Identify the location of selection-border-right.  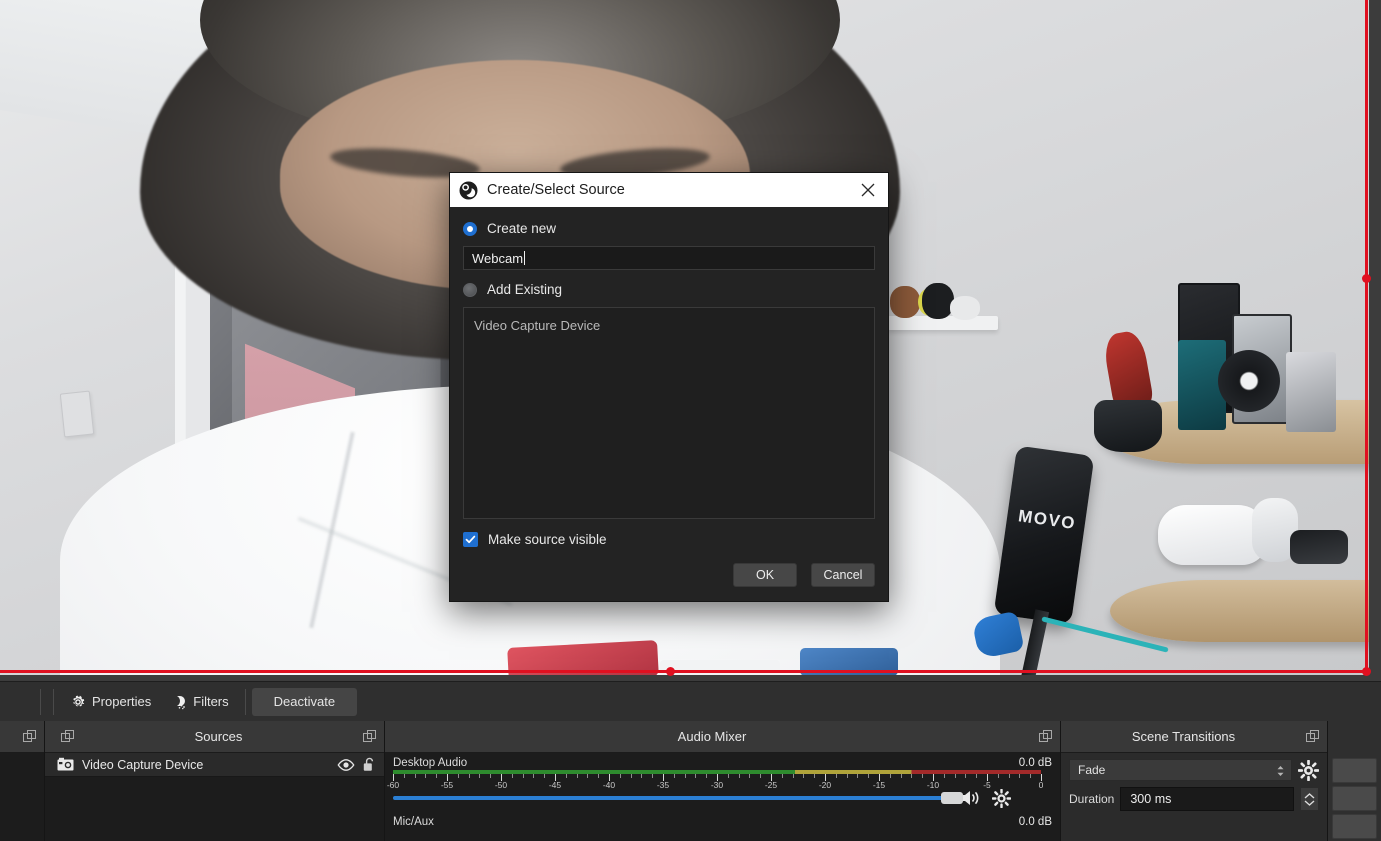
(1366, 337).